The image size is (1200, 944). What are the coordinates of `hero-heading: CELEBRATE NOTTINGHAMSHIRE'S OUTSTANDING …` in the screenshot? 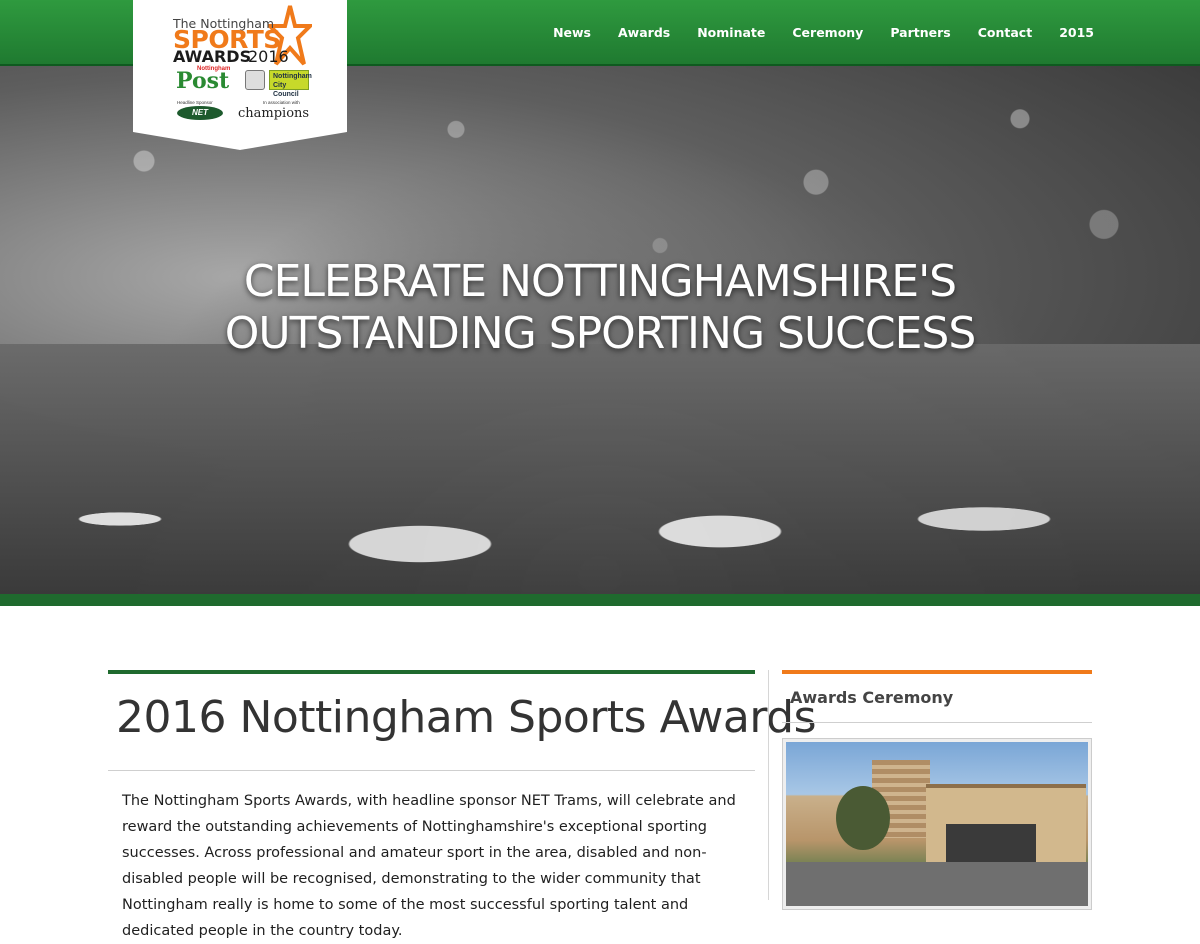 It's located at (600, 308).